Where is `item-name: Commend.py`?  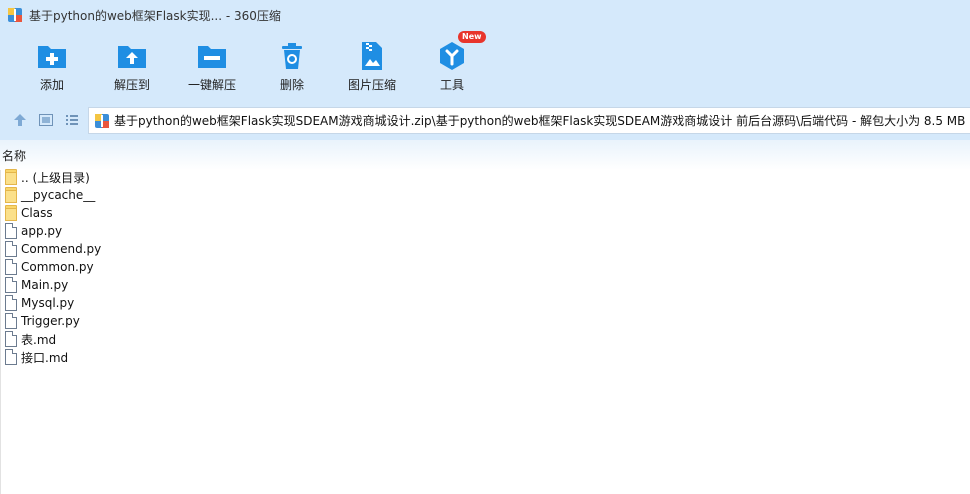
item-name: Commend.py is located at coordinates (61, 249).